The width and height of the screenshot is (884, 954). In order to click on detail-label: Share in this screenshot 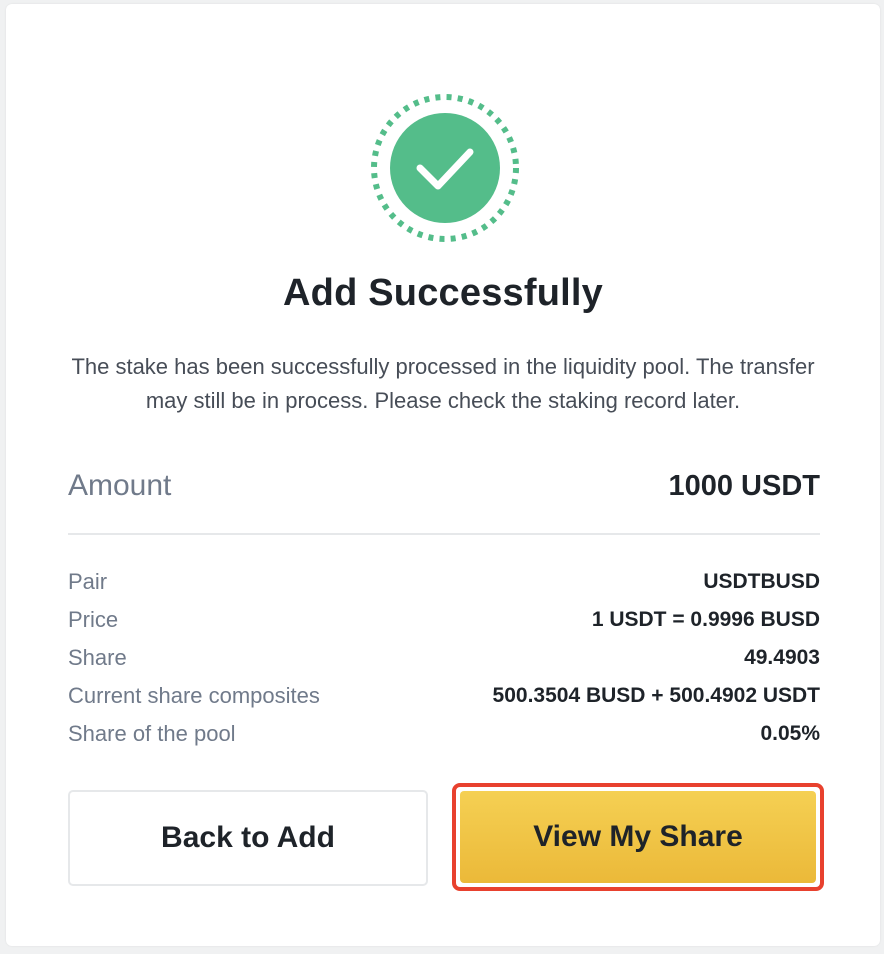, I will do `click(97, 657)`.